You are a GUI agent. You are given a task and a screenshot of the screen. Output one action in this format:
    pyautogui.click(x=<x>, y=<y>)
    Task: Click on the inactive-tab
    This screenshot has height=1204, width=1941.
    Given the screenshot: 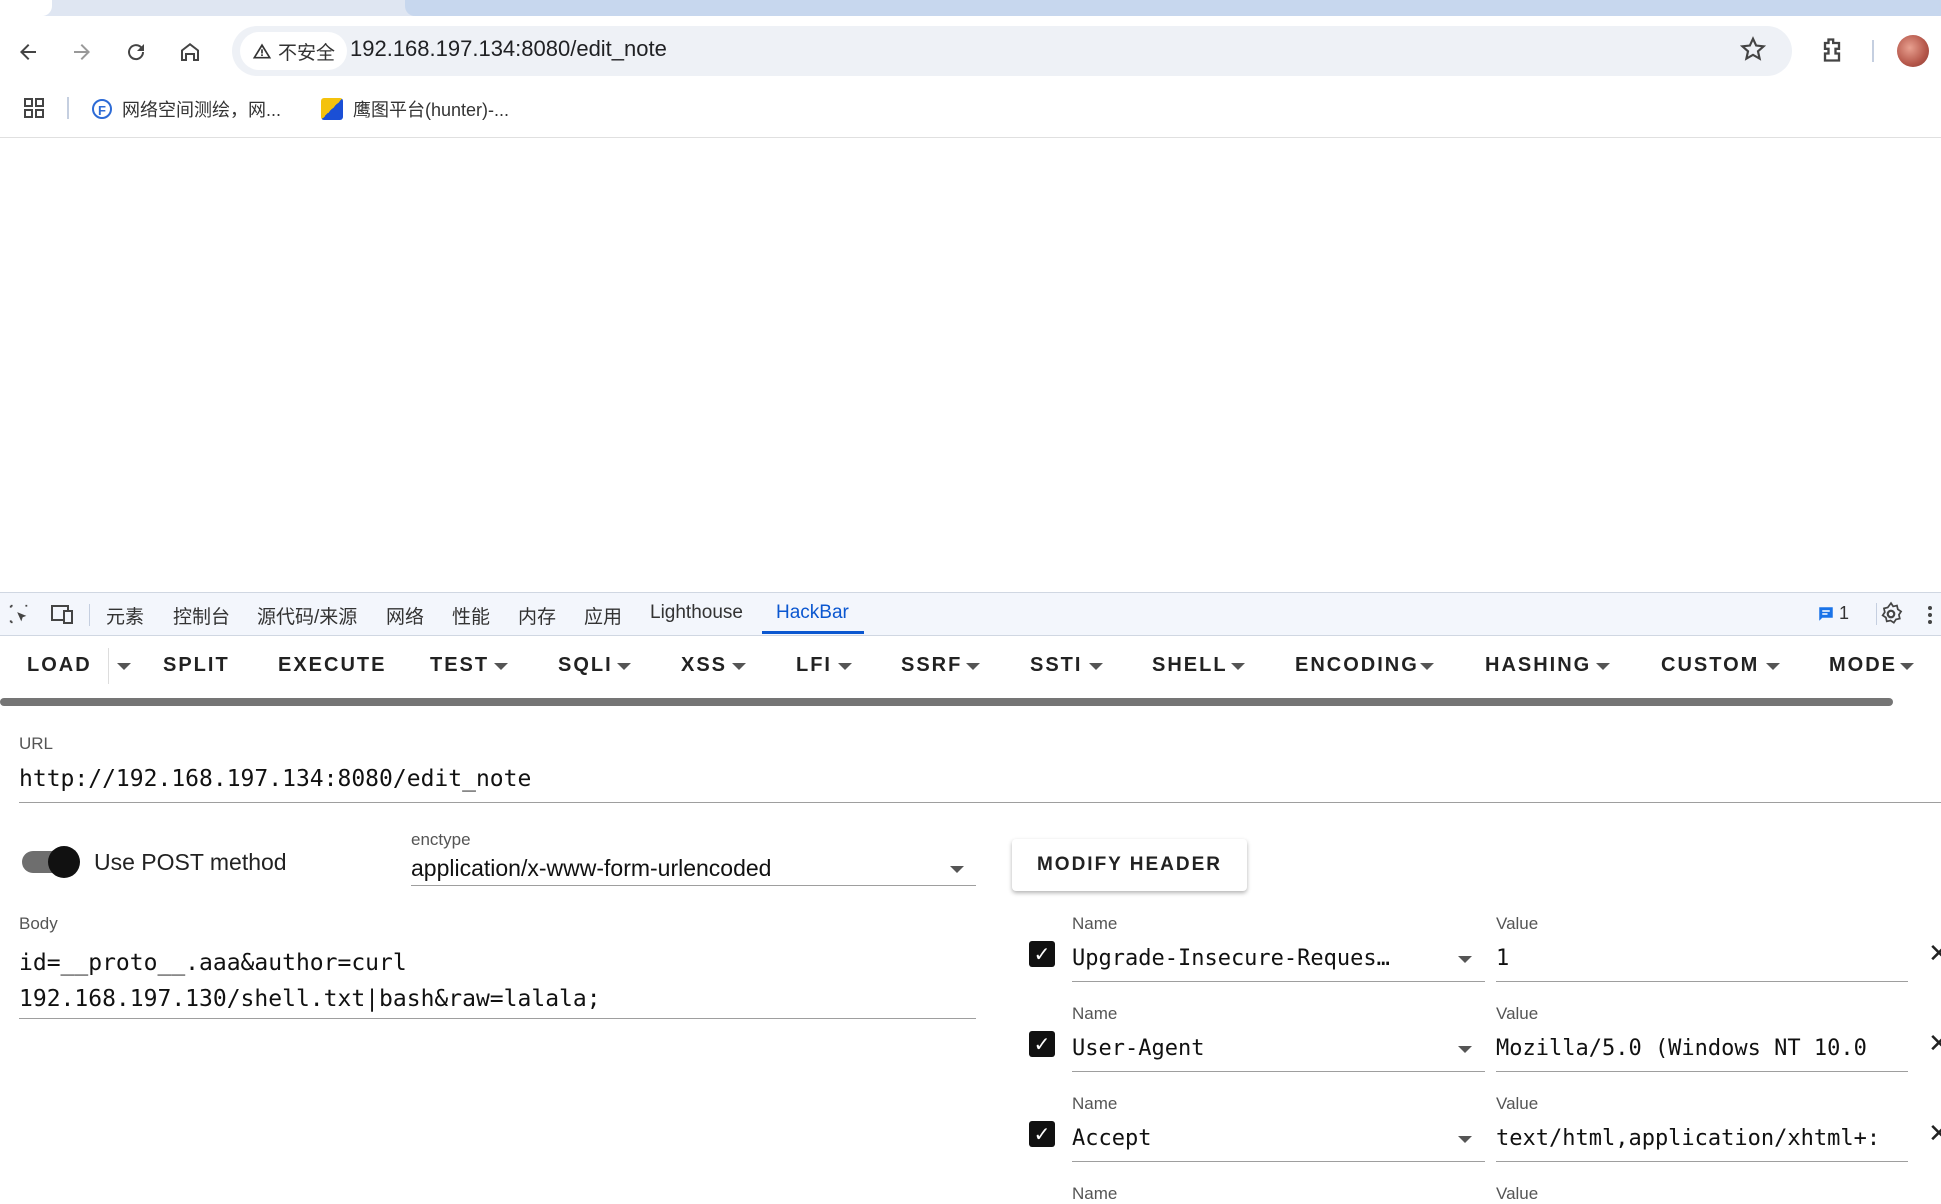 What is the action you would take?
    pyautogui.click(x=1173, y=8)
    